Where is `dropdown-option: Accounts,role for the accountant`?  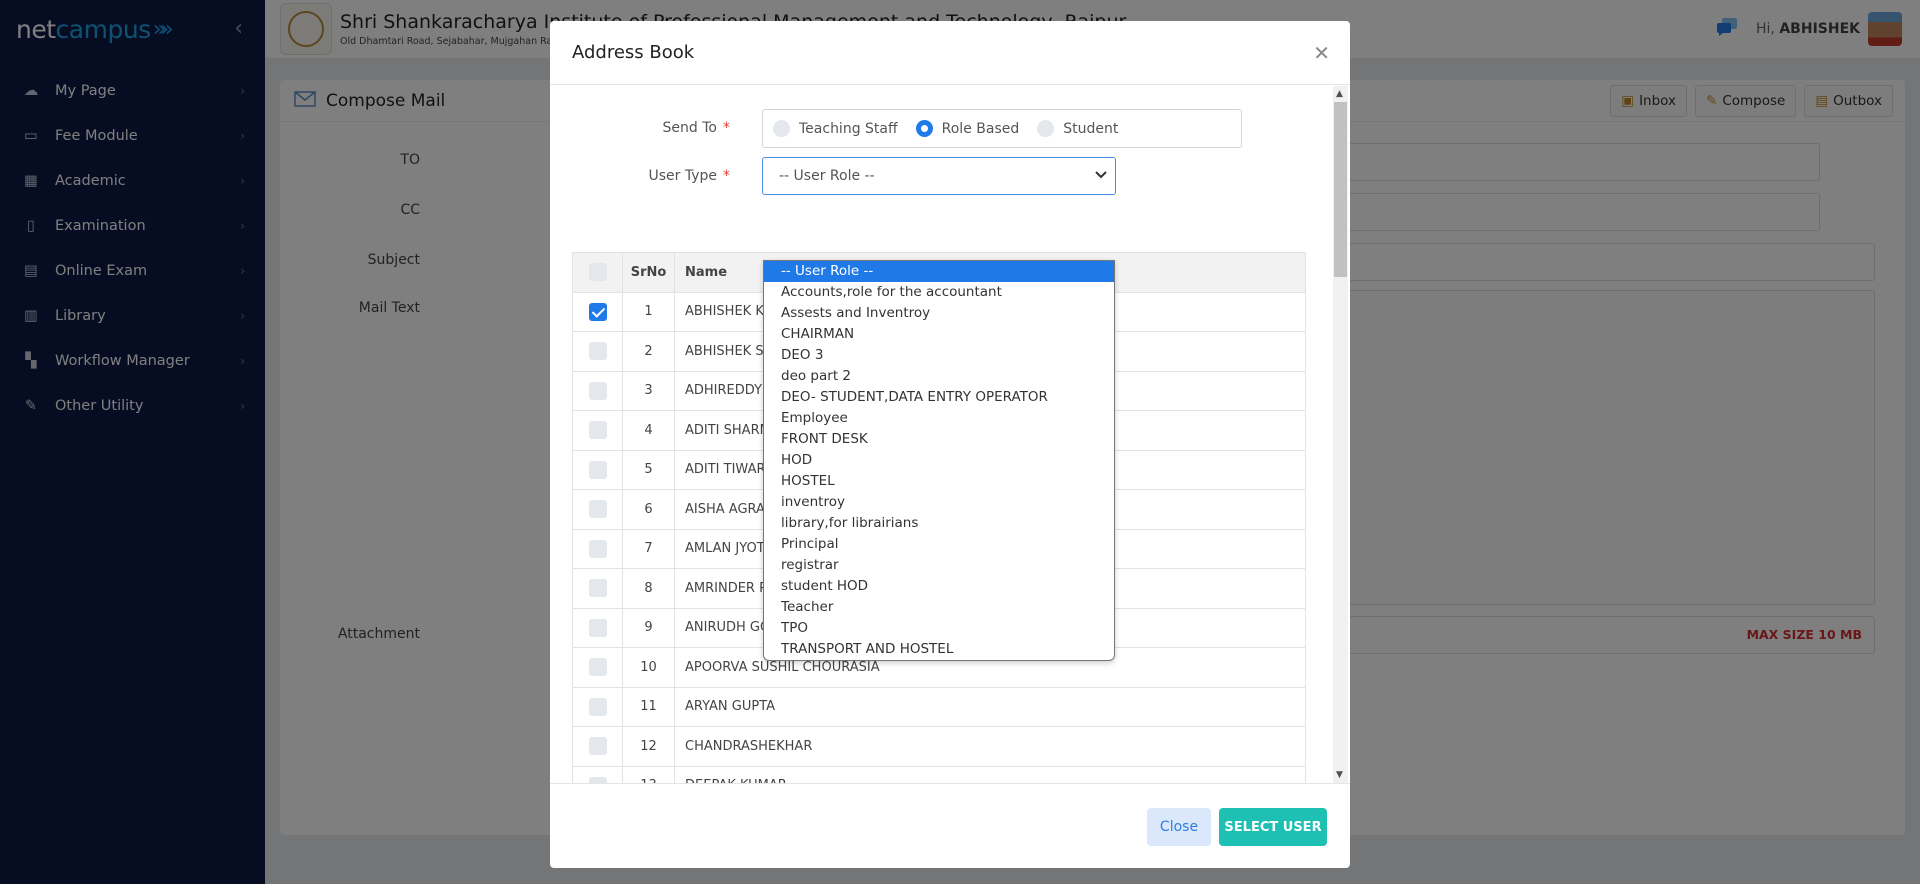
dropdown-option: Accounts,role for the accountant is located at coordinates (939, 292).